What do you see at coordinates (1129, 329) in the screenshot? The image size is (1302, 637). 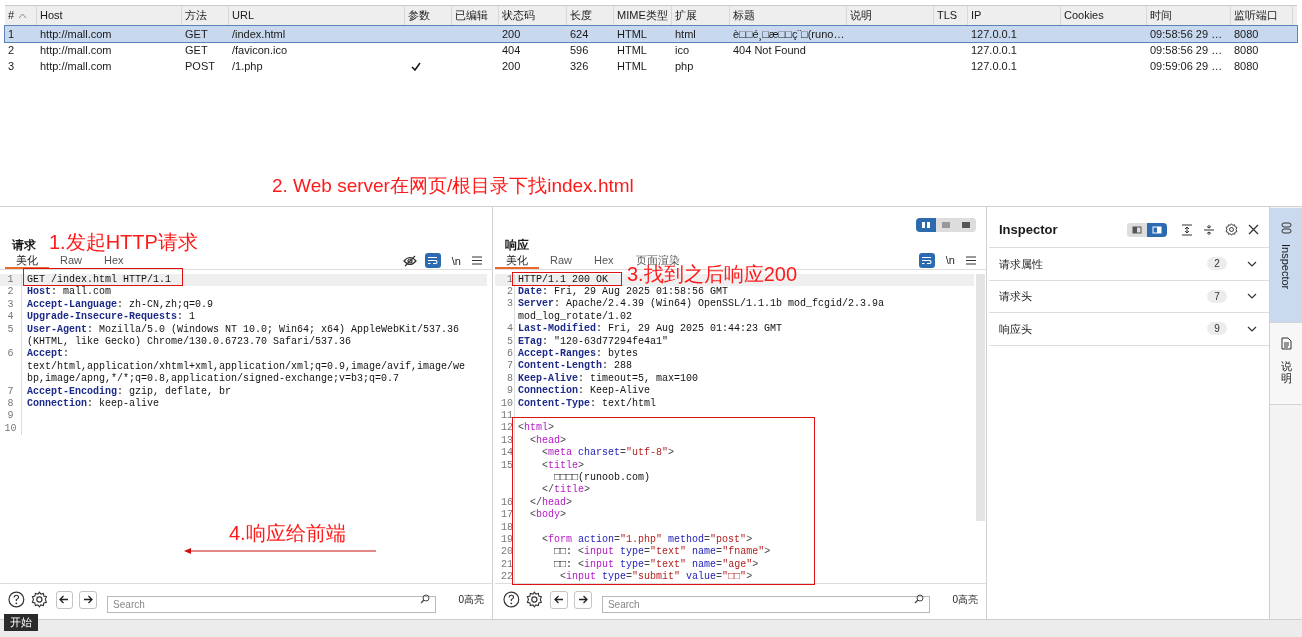 I see `inspector-section: 响应头 9` at bounding box center [1129, 329].